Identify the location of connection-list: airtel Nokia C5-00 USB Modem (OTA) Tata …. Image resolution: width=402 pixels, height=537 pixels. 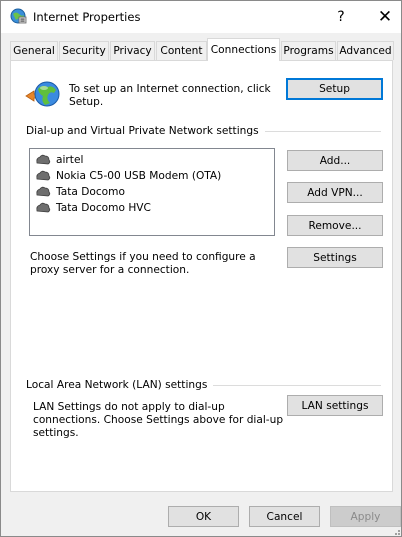
(152, 192).